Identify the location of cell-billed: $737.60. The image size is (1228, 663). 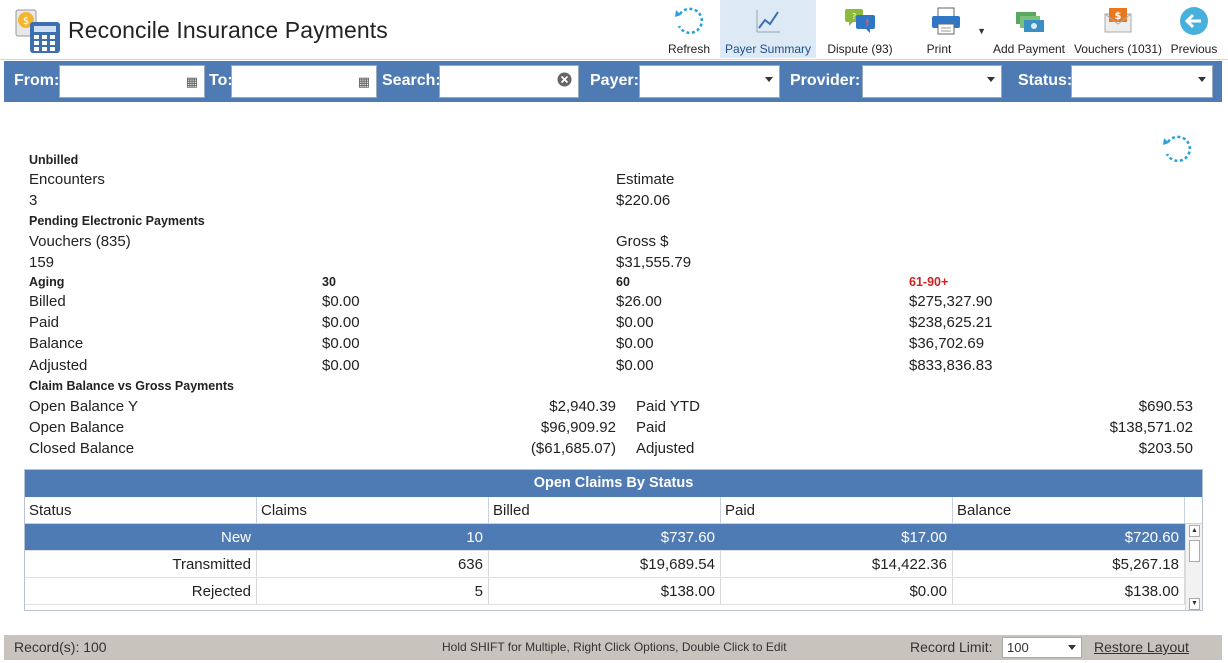
(605, 537).